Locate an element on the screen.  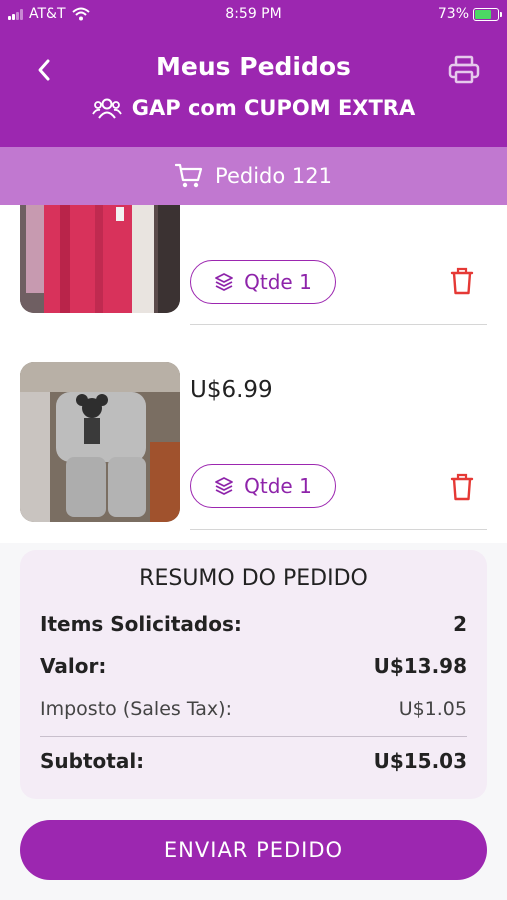
valor-value: U$13.98 is located at coordinates (420, 666).